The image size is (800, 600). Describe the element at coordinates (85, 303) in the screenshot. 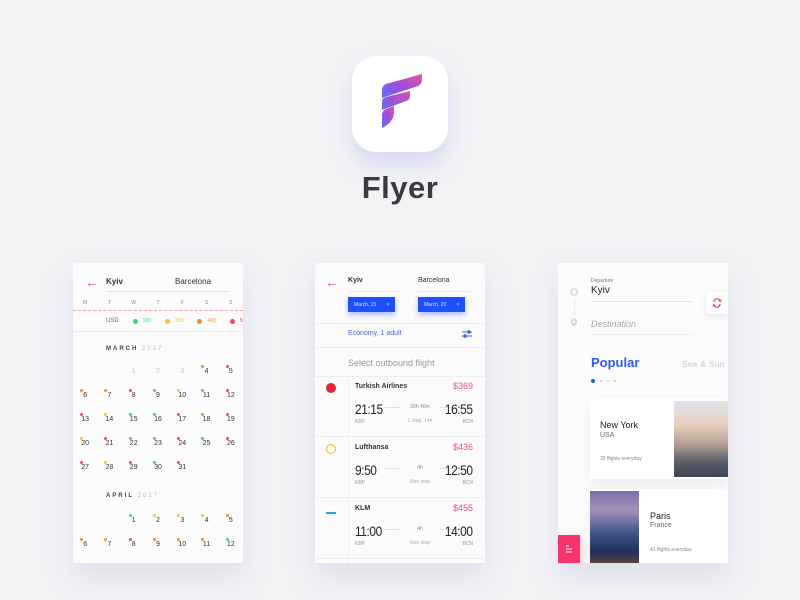

I see `weekday-label: M` at that location.